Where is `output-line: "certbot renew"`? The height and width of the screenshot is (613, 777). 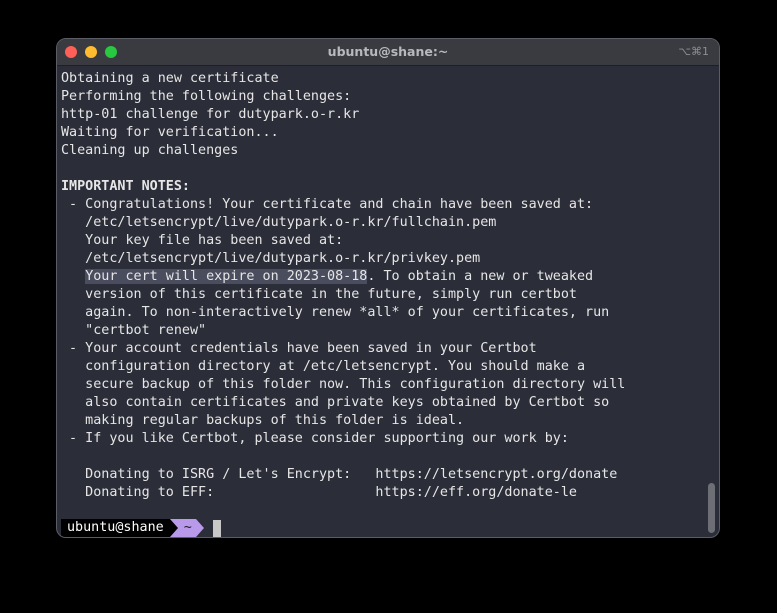 output-line: "certbot renew" is located at coordinates (134, 330).